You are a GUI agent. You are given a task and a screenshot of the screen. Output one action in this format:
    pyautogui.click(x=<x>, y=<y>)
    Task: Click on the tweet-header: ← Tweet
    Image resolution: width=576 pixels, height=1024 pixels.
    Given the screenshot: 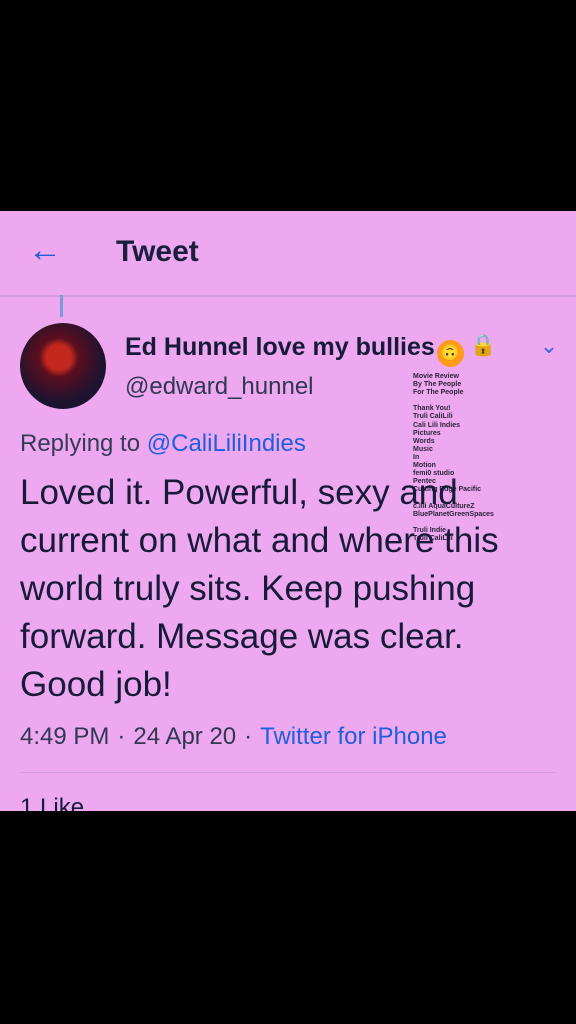 What is the action you would take?
    pyautogui.click(x=288, y=254)
    